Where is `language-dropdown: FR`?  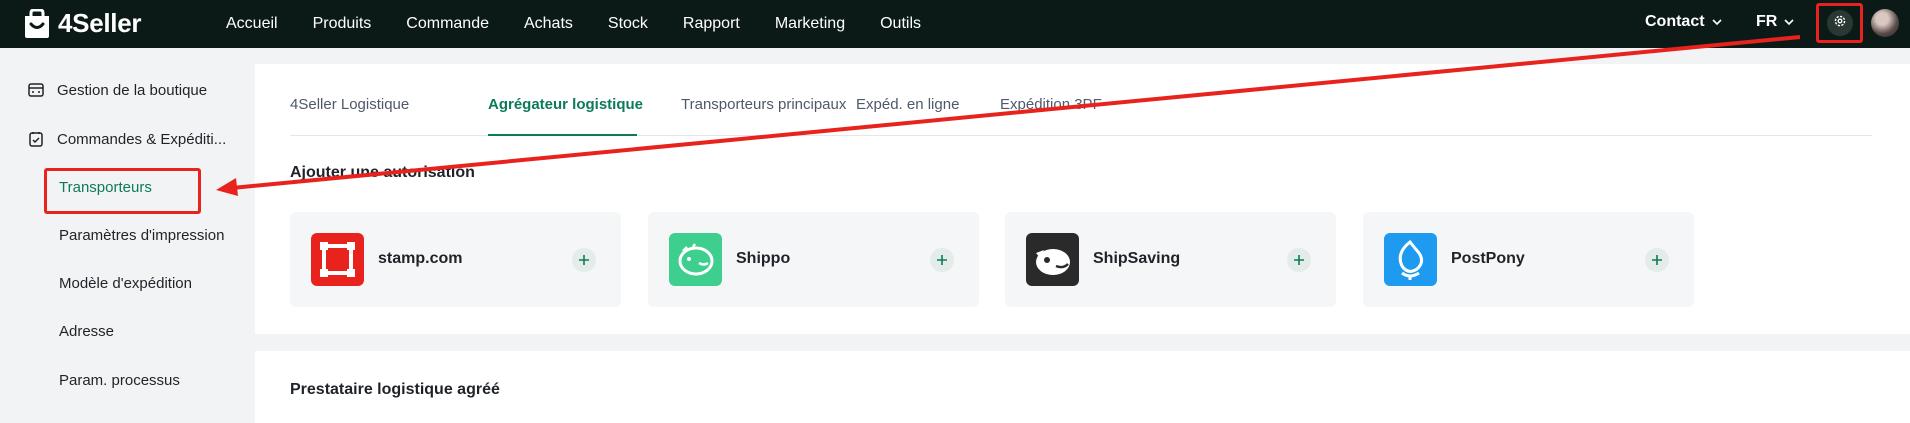
language-dropdown: FR is located at coordinates (1775, 22).